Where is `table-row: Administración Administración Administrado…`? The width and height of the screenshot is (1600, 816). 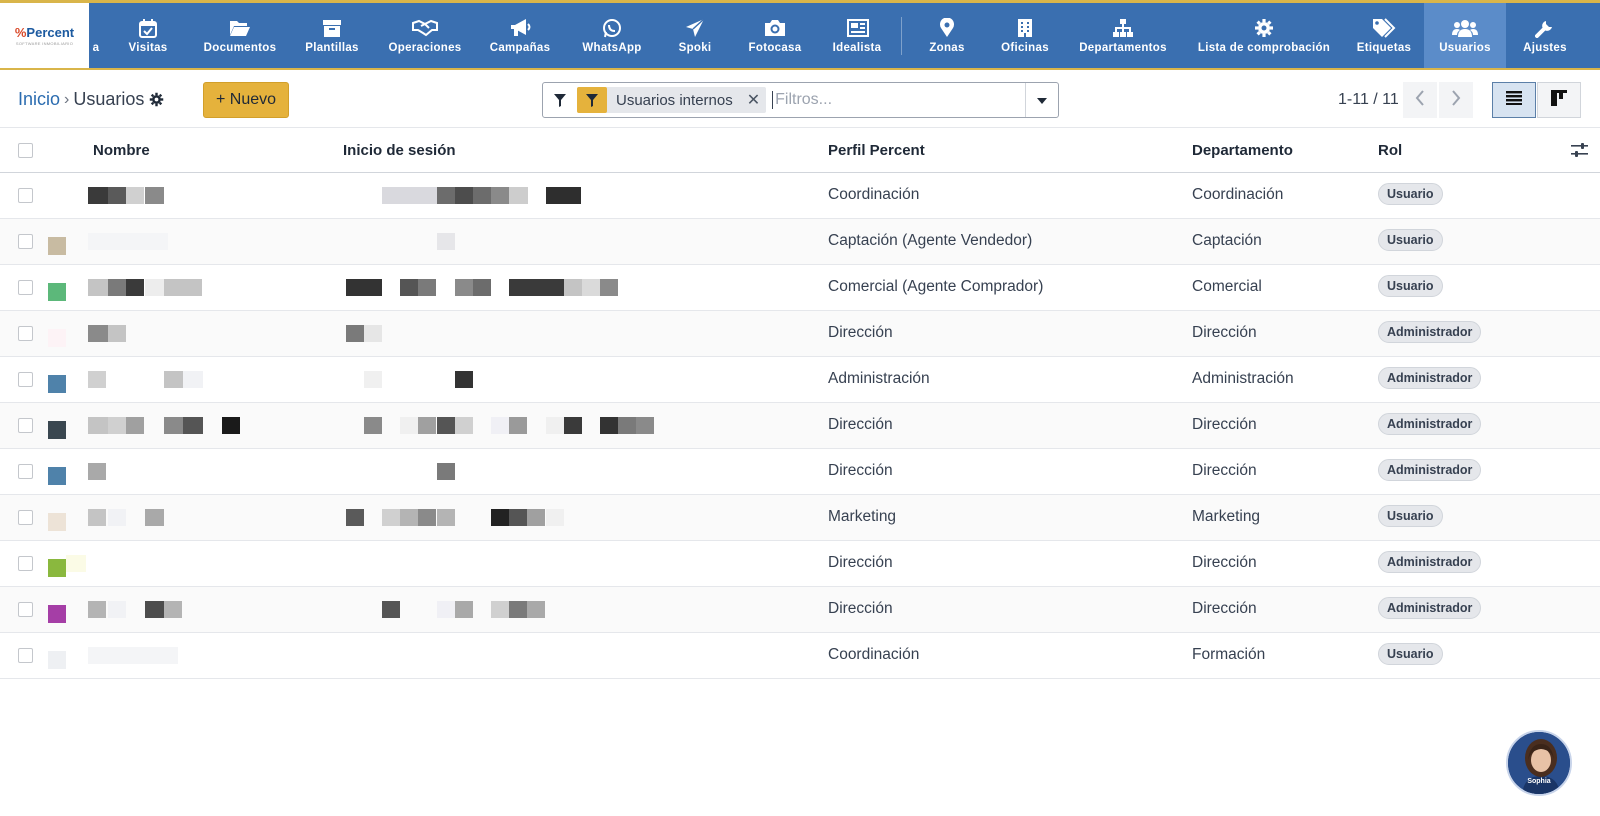 table-row: Administración Administración Administrado… is located at coordinates (800, 380).